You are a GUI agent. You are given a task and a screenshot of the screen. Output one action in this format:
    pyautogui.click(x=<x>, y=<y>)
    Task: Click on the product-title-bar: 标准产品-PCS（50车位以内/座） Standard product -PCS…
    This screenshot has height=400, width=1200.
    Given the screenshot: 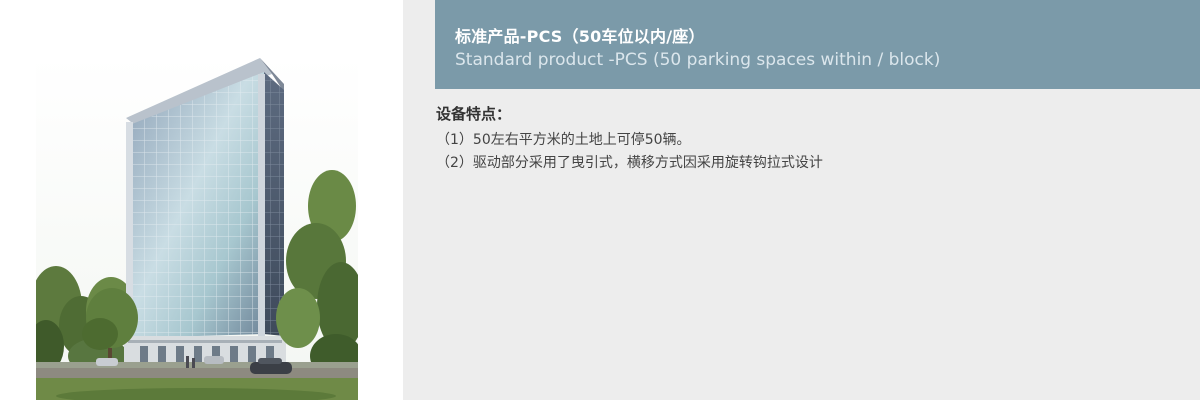 What is the action you would take?
    pyautogui.click(x=817, y=44)
    